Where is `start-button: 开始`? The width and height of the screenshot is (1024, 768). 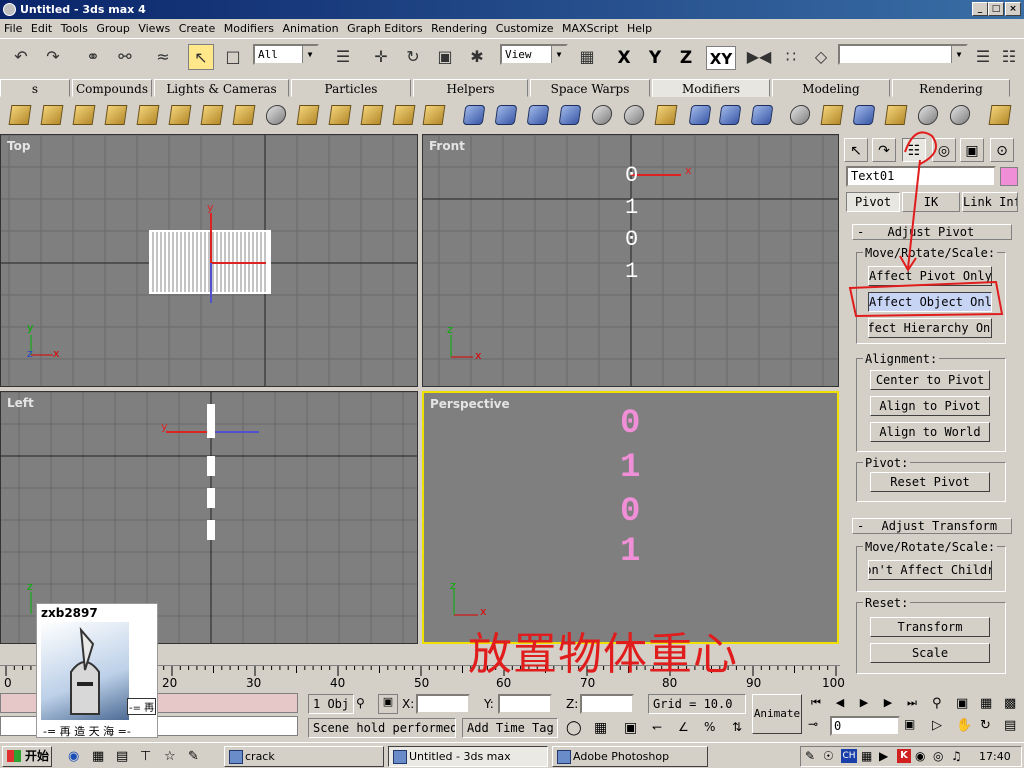 start-button: 开始 is located at coordinates (27, 756).